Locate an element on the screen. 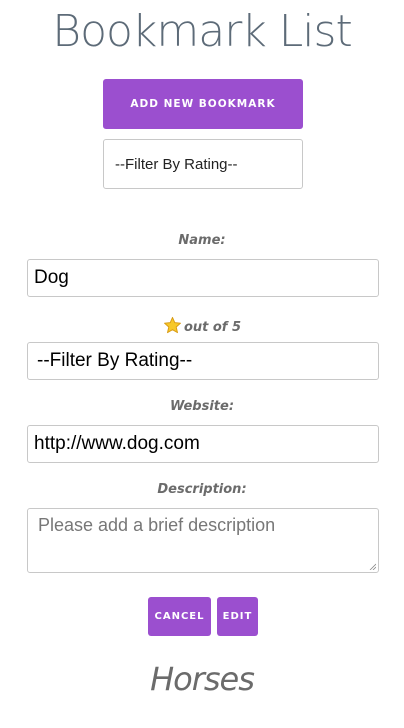 This screenshot has width=404, height=728. star-icon is located at coordinates (172, 325).